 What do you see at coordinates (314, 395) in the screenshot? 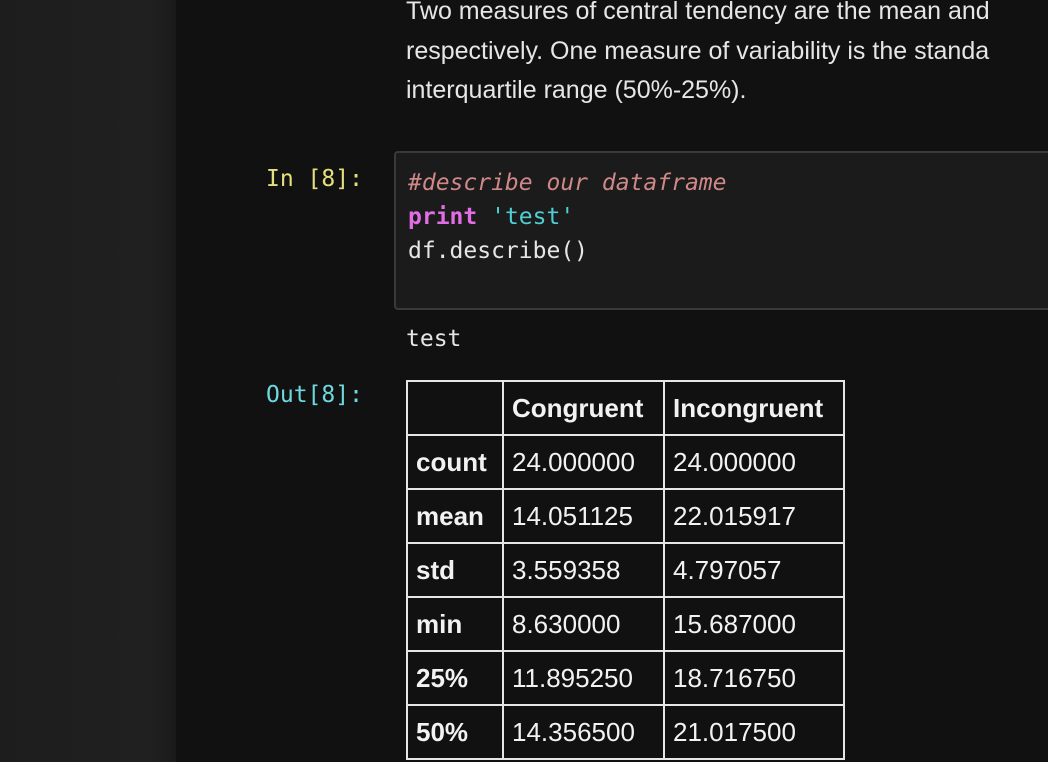
I see `output-prompt: Out[8]:` at bounding box center [314, 395].